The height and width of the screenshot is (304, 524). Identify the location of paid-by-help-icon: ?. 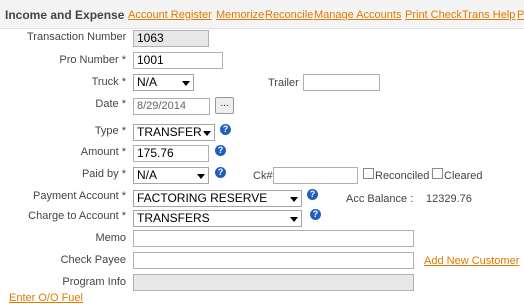
(220, 172).